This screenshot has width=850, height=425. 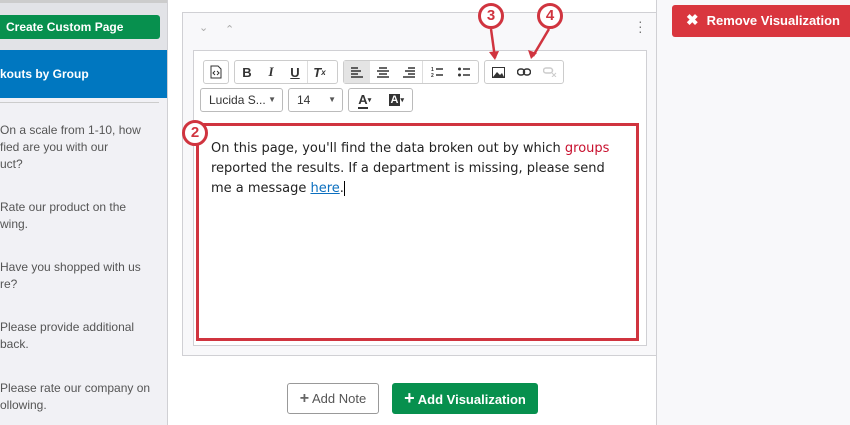 I want to click on annotation-arrows, so click(x=520, y=44).